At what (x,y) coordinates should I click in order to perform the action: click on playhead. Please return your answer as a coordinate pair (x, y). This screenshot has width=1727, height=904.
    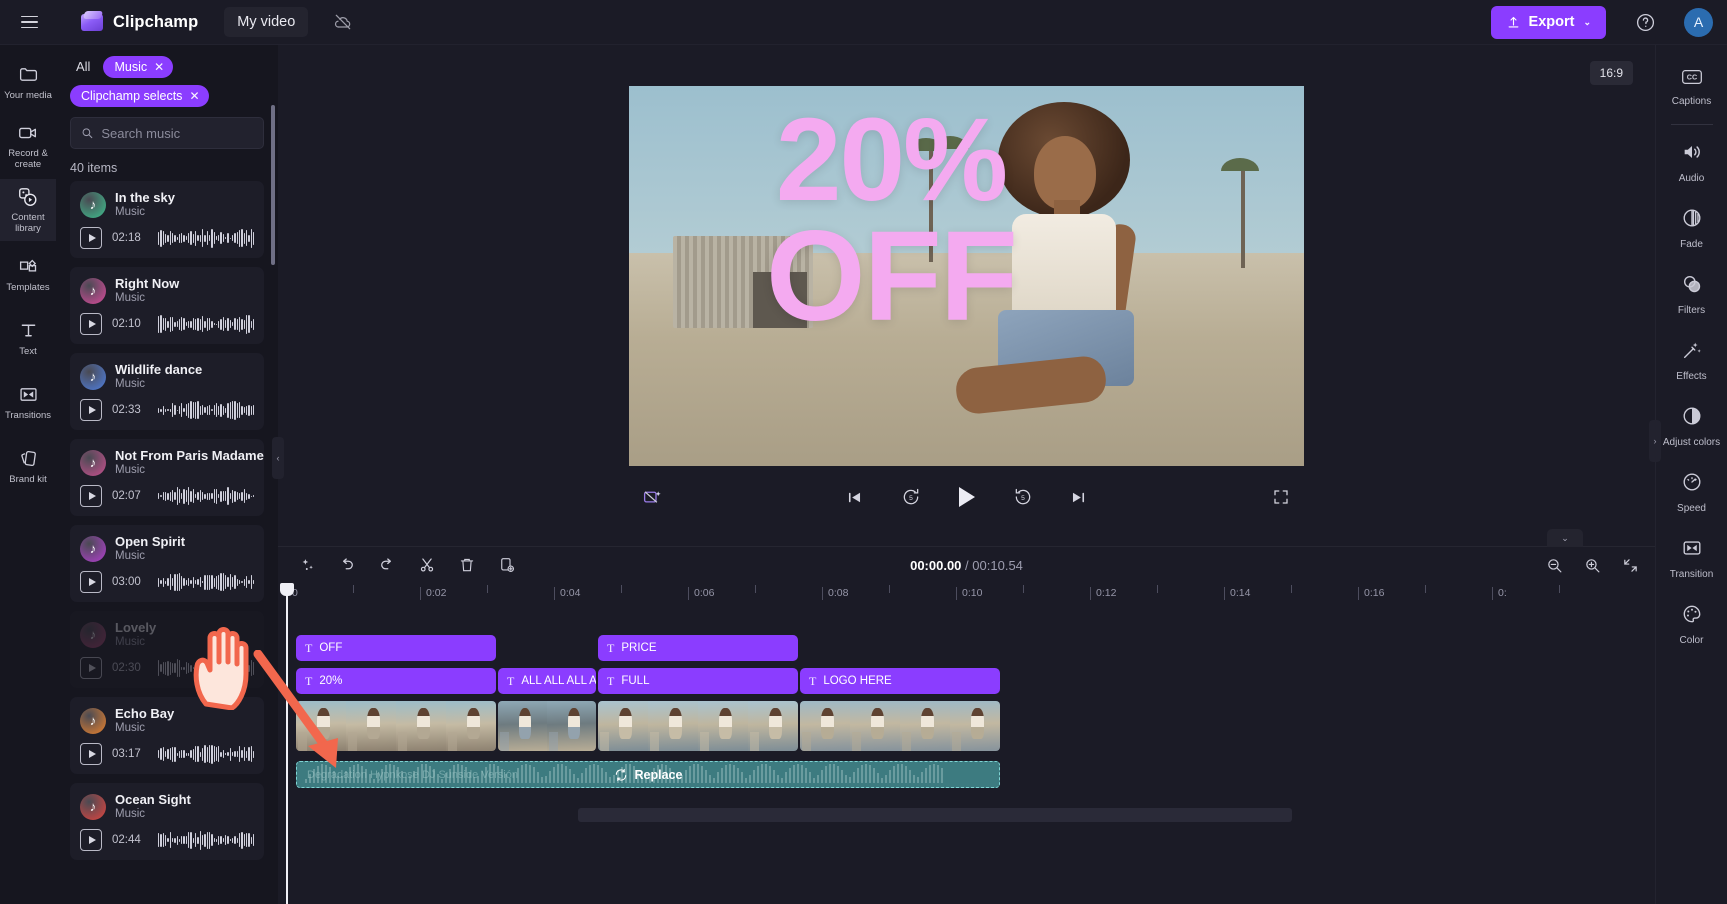
    Looking at the image, I should click on (287, 743).